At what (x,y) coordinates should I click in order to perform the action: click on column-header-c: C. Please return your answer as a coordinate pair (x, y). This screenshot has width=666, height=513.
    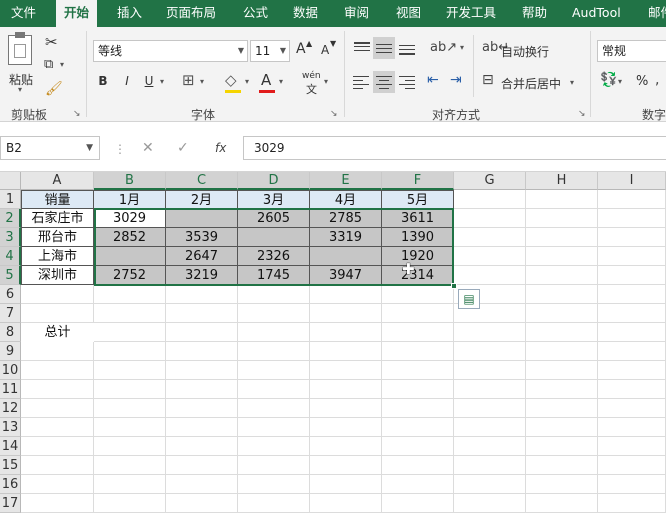
    Looking at the image, I should click on (202, 181).